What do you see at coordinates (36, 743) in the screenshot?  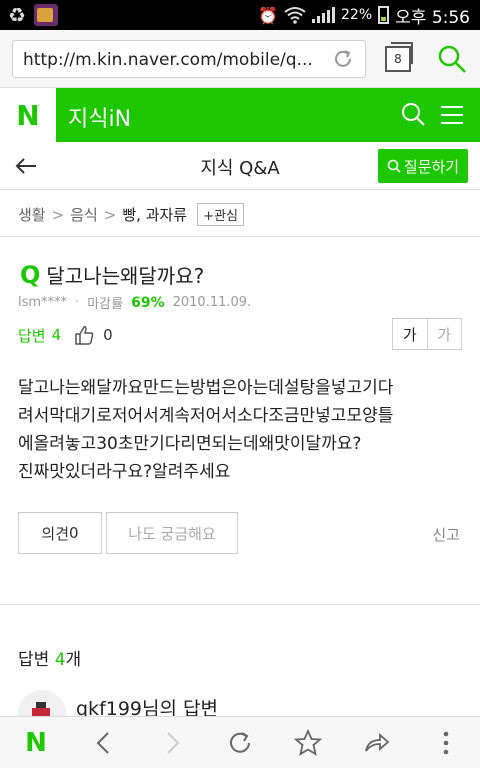 I see `naver-home-button: N` at bounding box center [36, 743].